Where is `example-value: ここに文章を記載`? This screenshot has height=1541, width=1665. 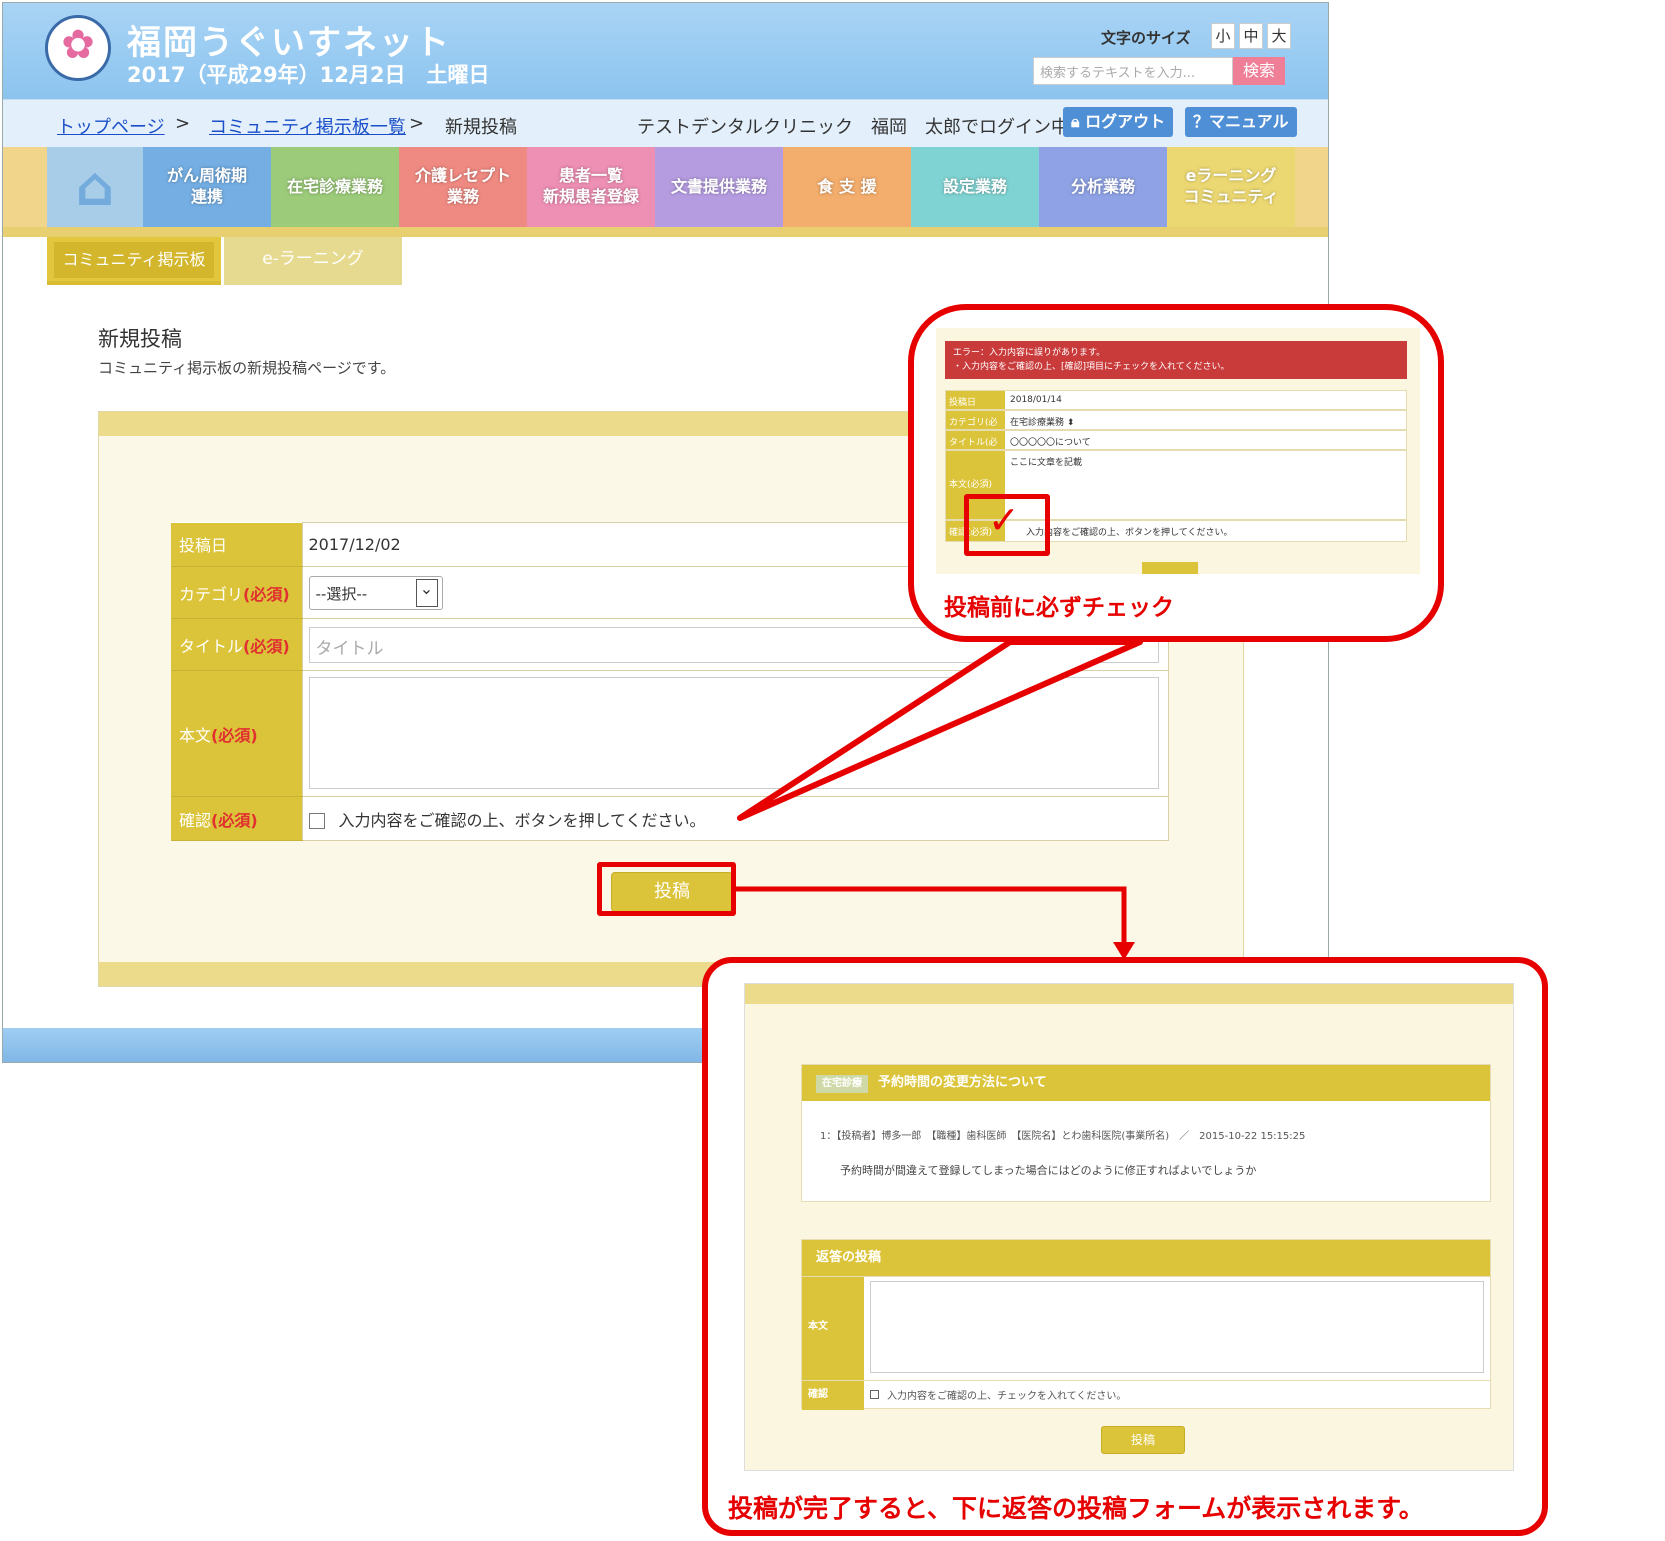
example-value: ここに文章を記載 is located at coordinates (1046, 463).